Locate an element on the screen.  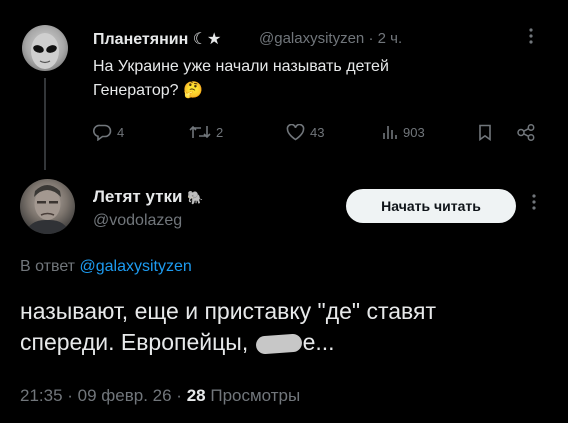
like-count: 43 is located at coordinates (317, 132).